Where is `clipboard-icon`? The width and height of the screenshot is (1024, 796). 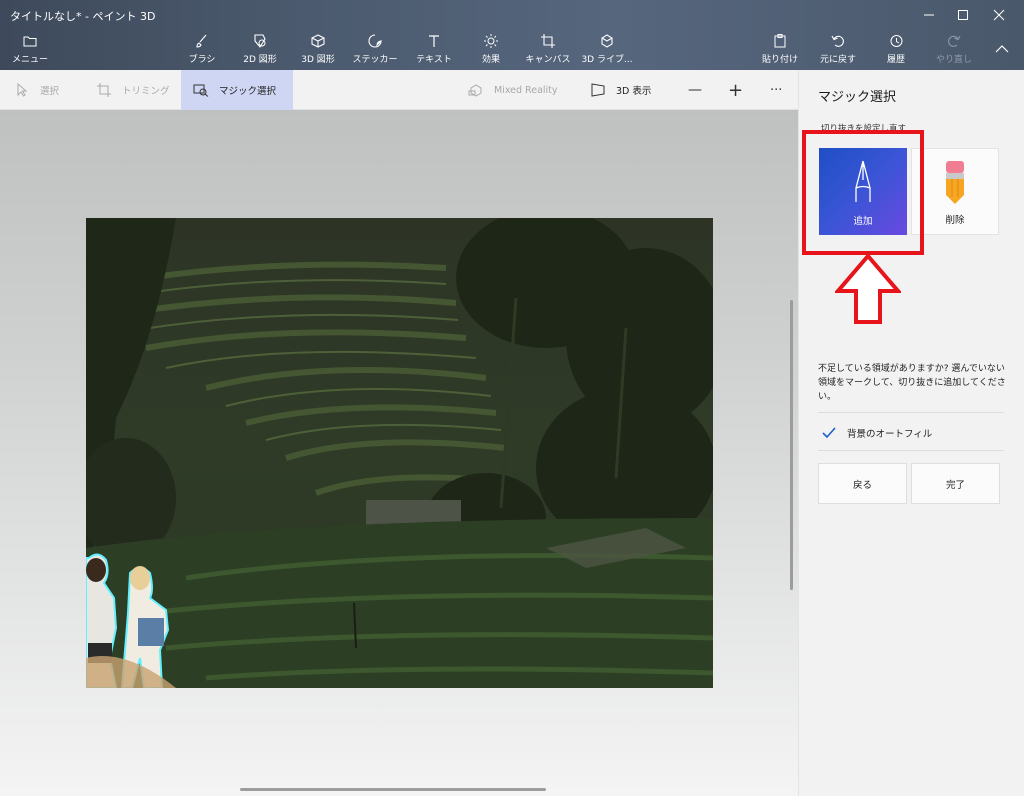 clipboard-icon is located at coordinates (780, 41).